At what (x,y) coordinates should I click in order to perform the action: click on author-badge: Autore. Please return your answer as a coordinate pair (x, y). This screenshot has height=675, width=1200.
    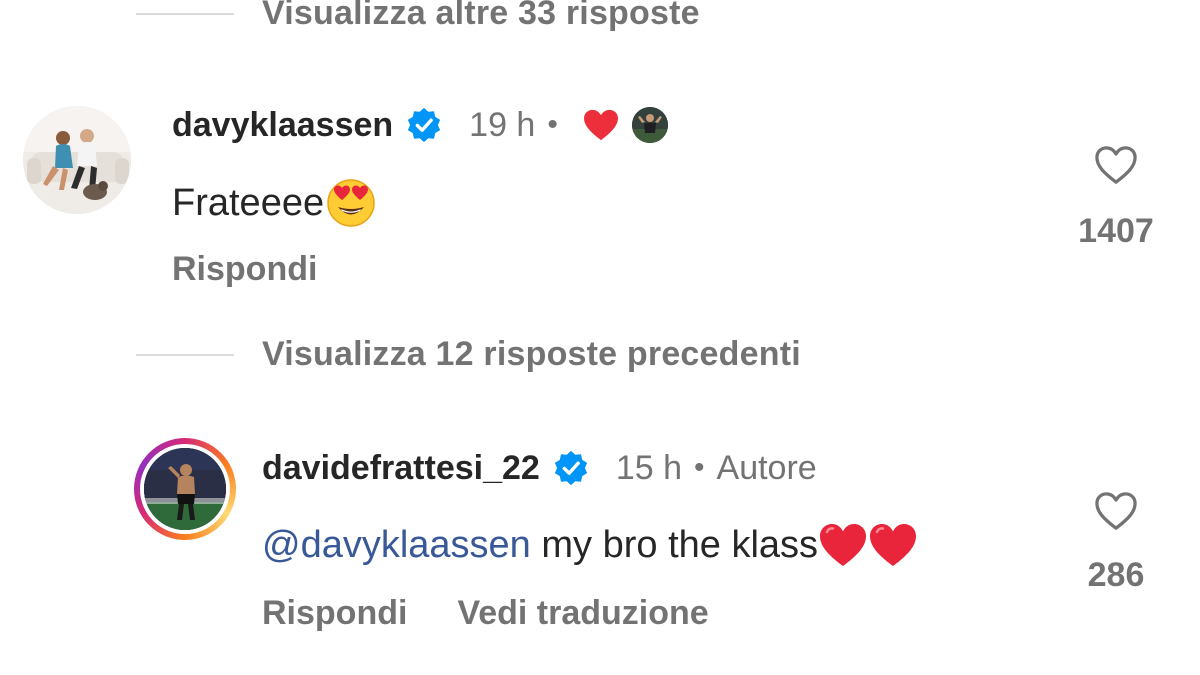
    Looking at the image, I should click on (766, 467).